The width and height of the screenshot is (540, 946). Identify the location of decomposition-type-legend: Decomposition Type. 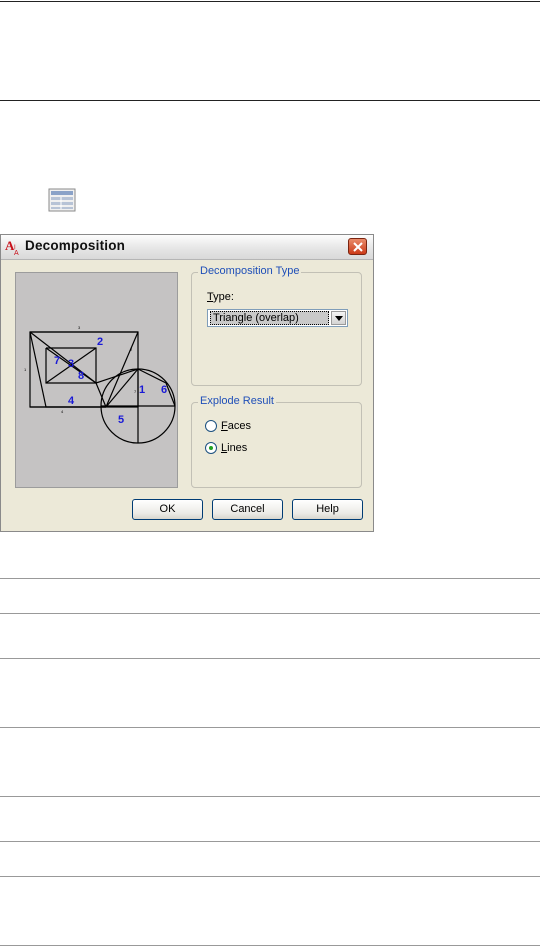
(250, 271).